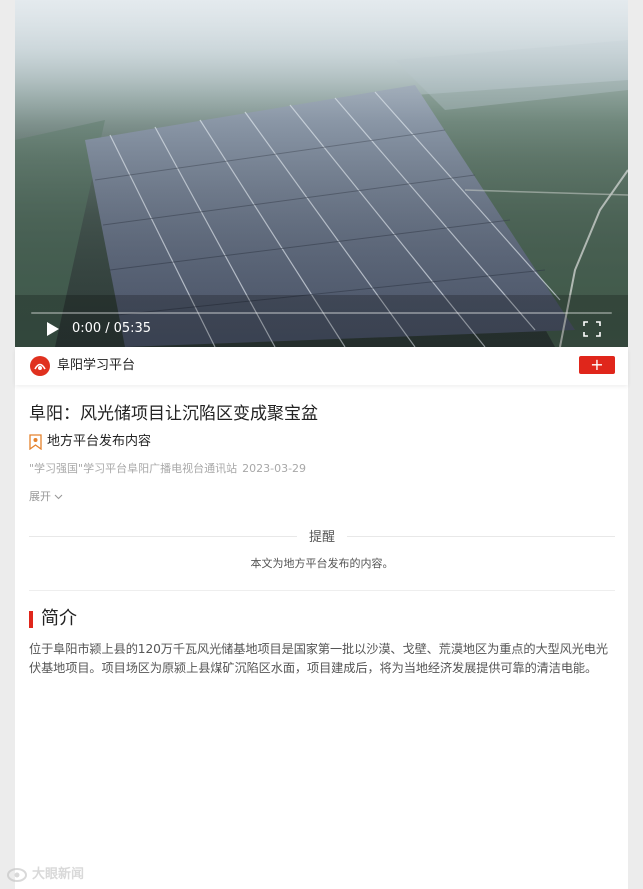 Image resolution: width=643 pixels, height=889 pixels. Describe the element at coordinates (31, 619) in the screenshot. I see `heading-accent-bar` at that location.